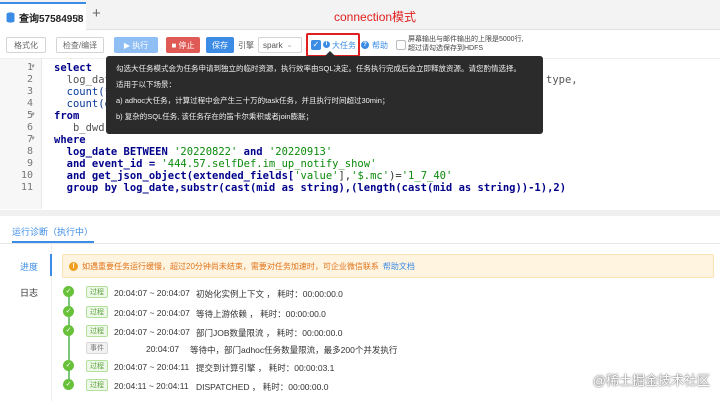 The width and height of the screenshot is (720, 401). Describe the element at coordinates (344, 45) in the screenshot. I see `bigtask-label: 大任务` at that location.